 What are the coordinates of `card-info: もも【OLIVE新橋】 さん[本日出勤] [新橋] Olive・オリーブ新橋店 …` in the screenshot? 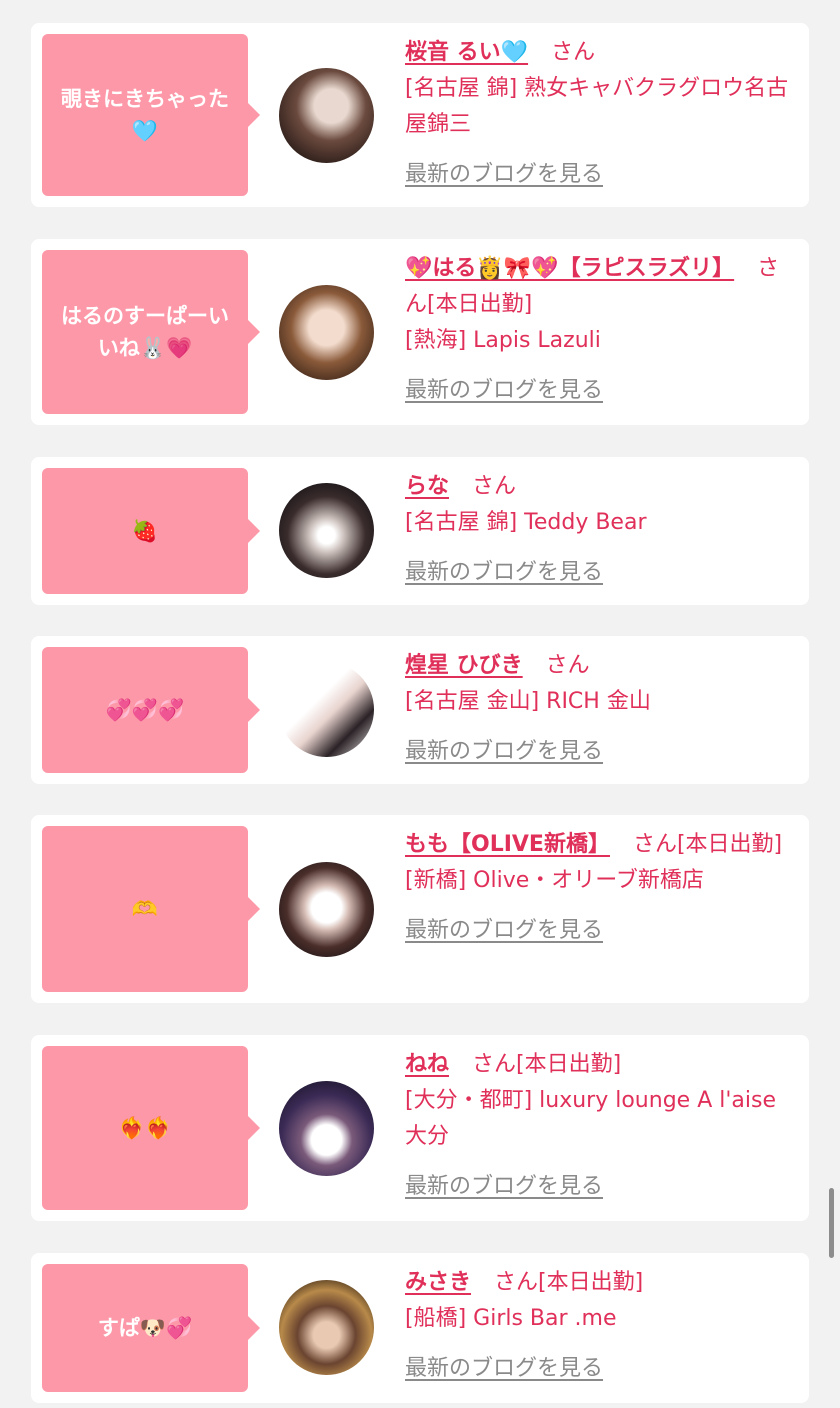 It's located at (599, 888).